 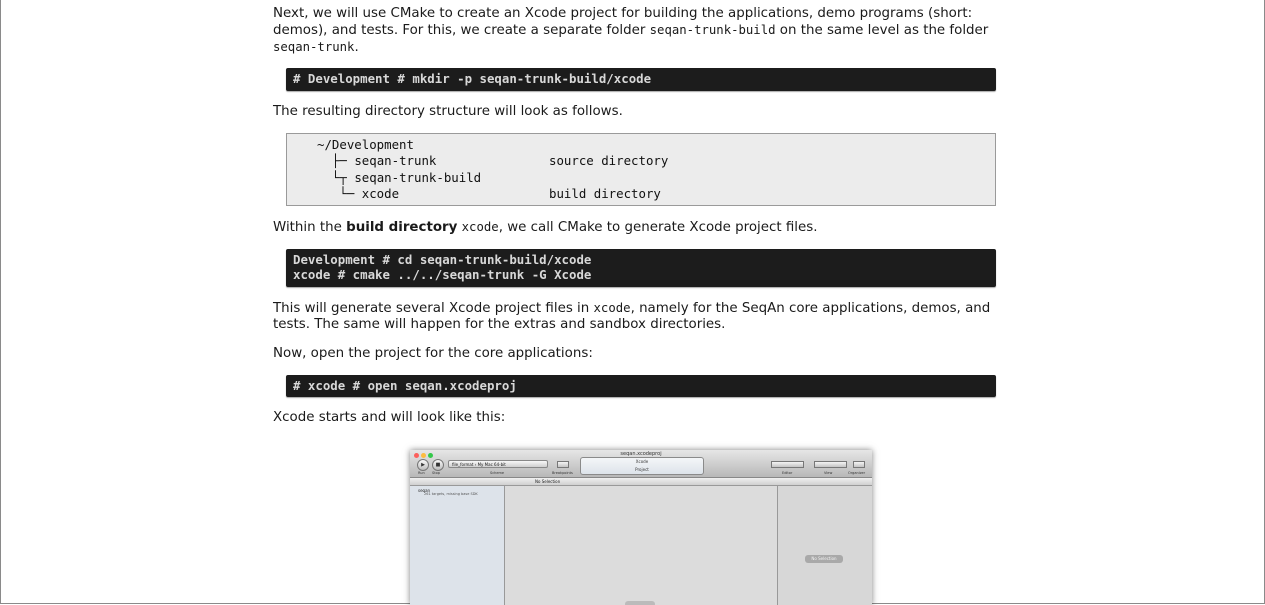 What do you see at coordinates (640, 603) in the screenshot?
I see `editor-handle` at bounding box center [640, 603].